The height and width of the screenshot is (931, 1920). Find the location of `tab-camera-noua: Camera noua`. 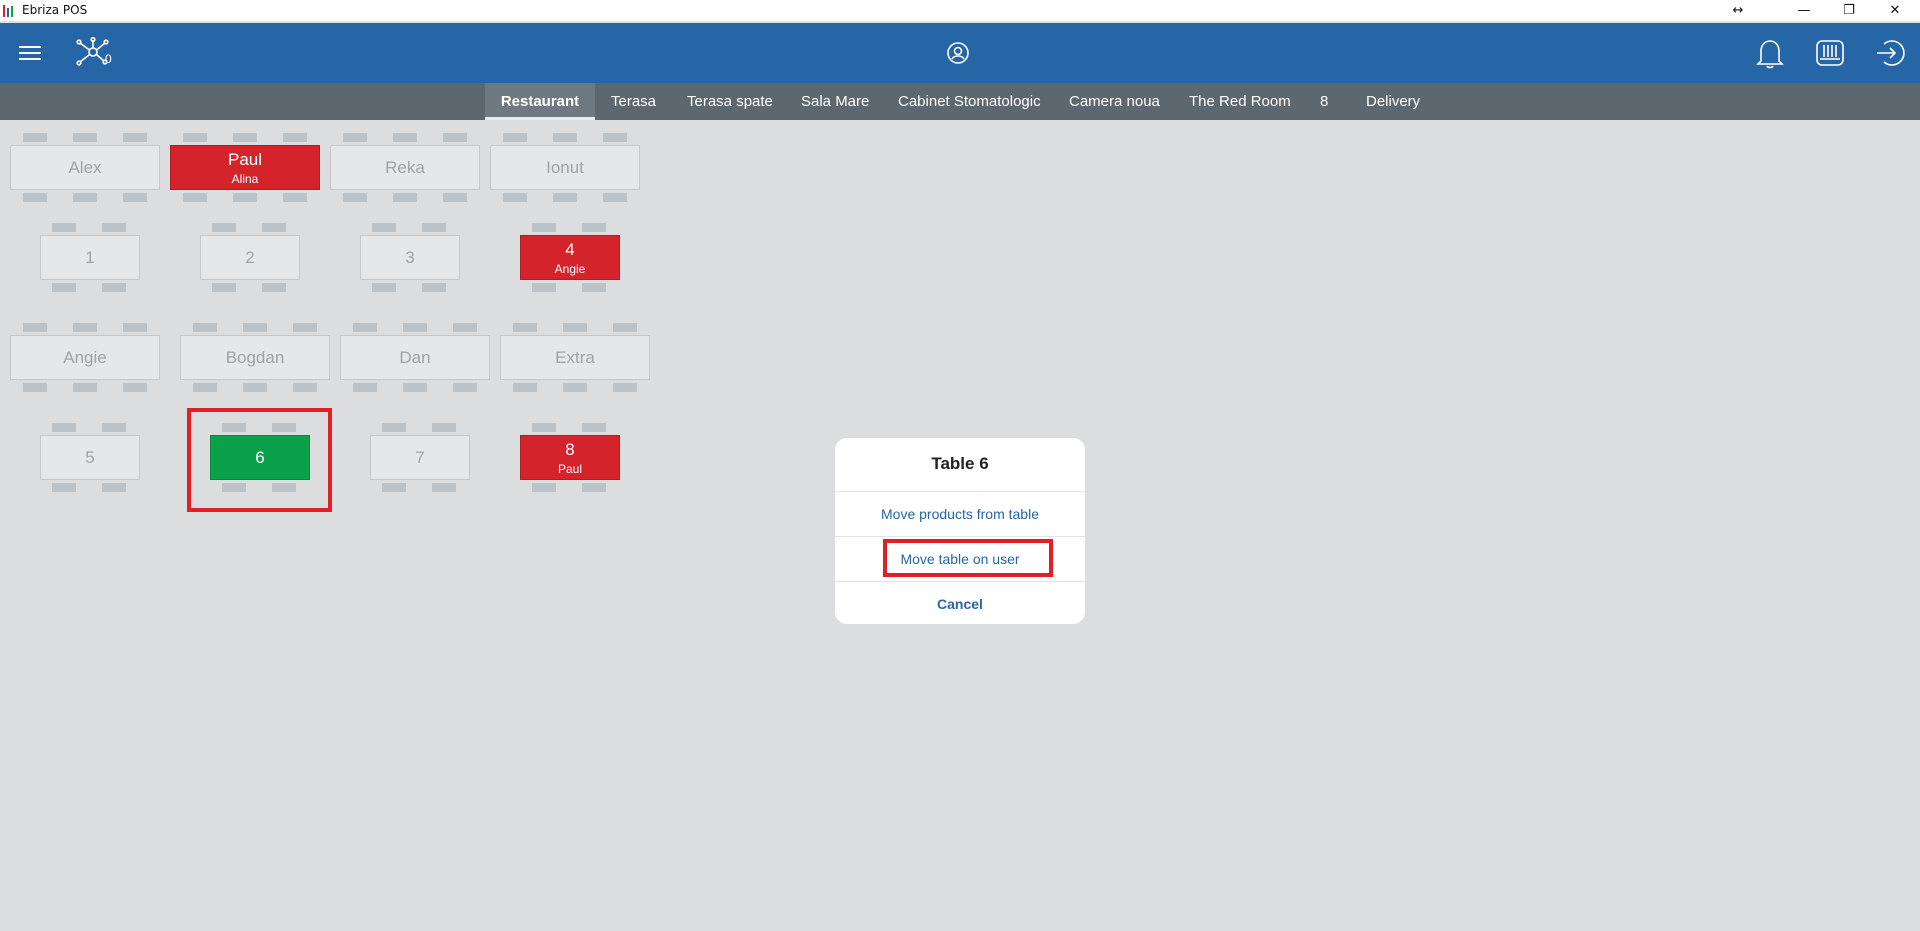

tab-camera-noua: Camera noua is located at coordinates (1114, 101).